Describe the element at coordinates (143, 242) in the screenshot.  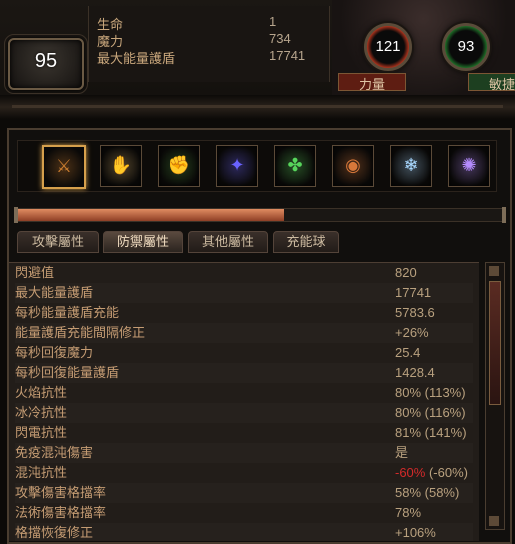
I see `tab-defense: 防禦屬性` at that location.